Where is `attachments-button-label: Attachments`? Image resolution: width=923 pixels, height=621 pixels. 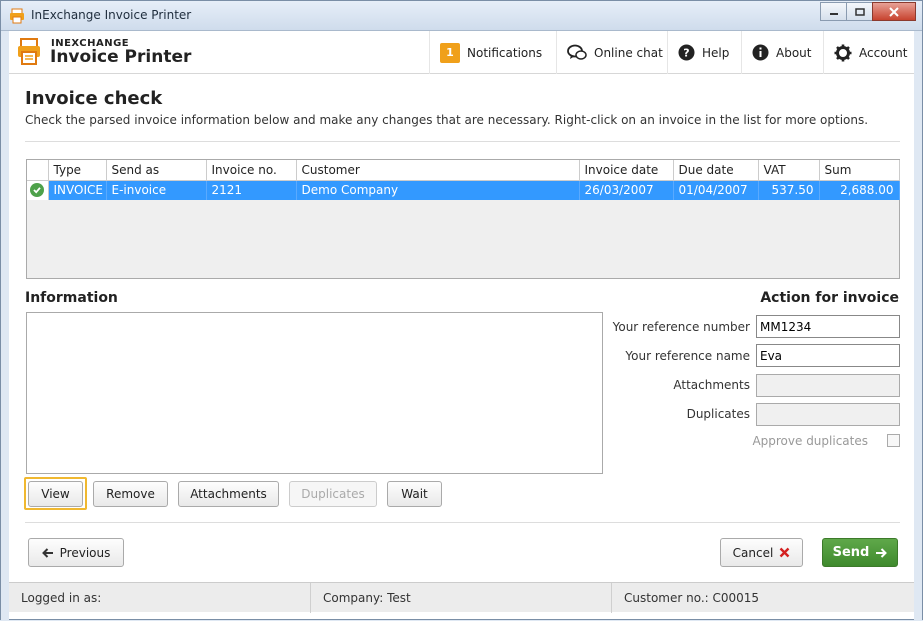 attachments-button-label: Attachments is located at coordinates (228, 494).